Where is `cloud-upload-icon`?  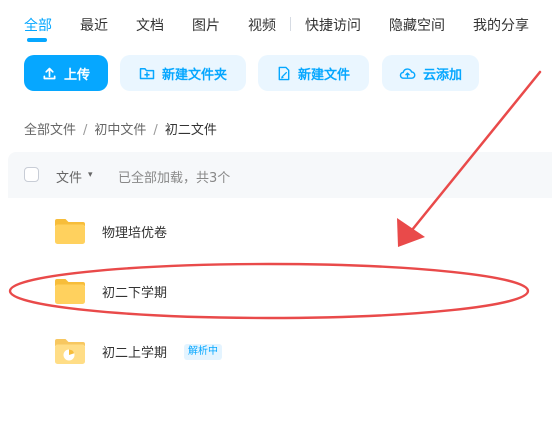
cloud-upload-icon is located at coordinates (407, 73).